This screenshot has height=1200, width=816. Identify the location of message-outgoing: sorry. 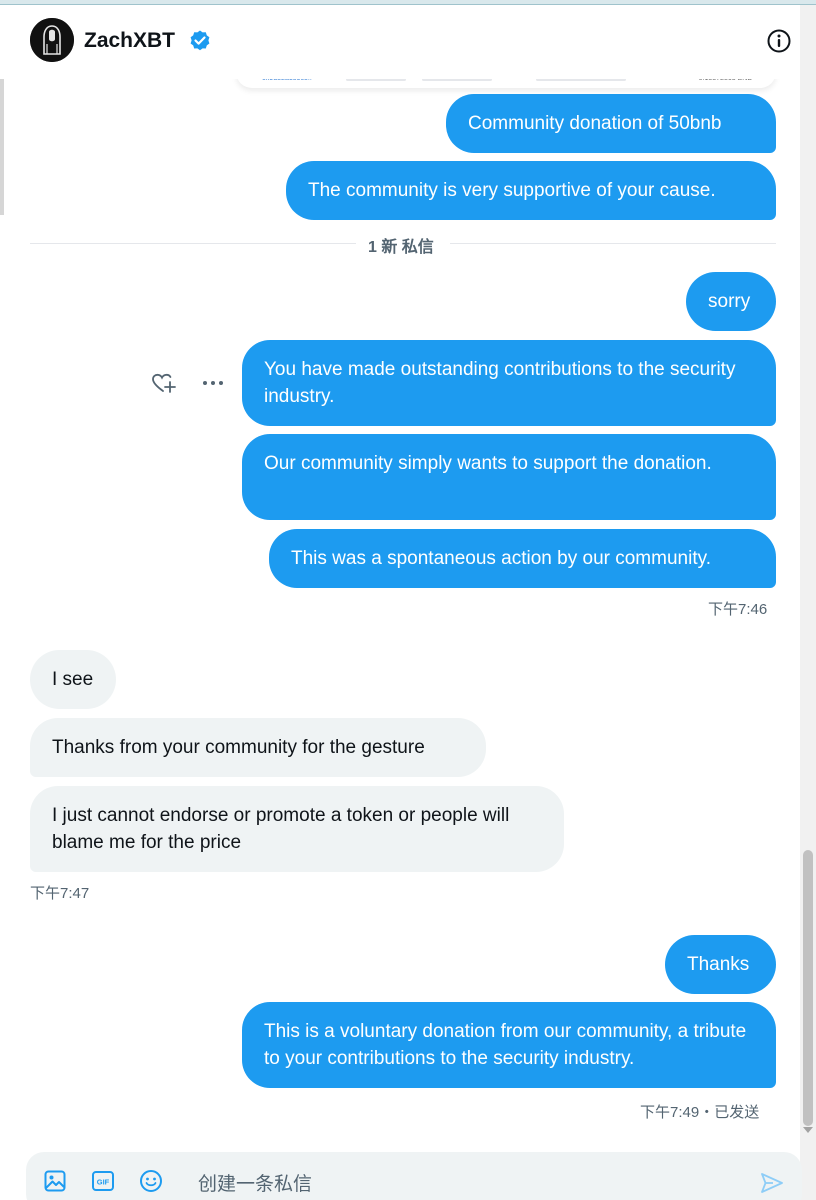
(731, 301).